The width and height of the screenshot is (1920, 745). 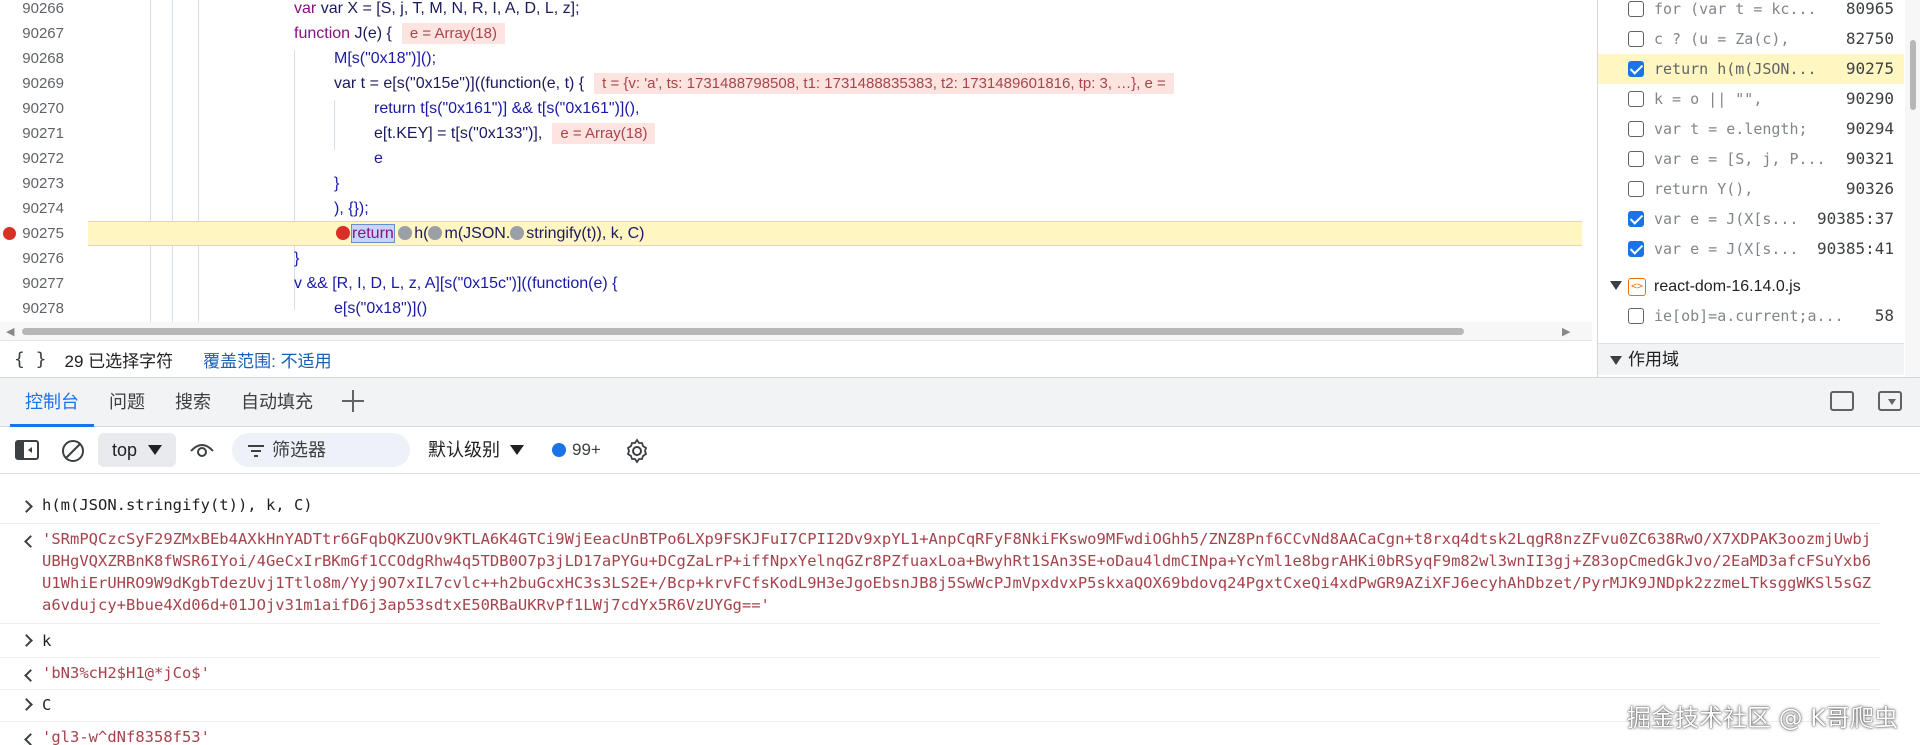 I want to click on breakpoint-item: for (var t = kc... 80965, so click(x=1751, y=12).